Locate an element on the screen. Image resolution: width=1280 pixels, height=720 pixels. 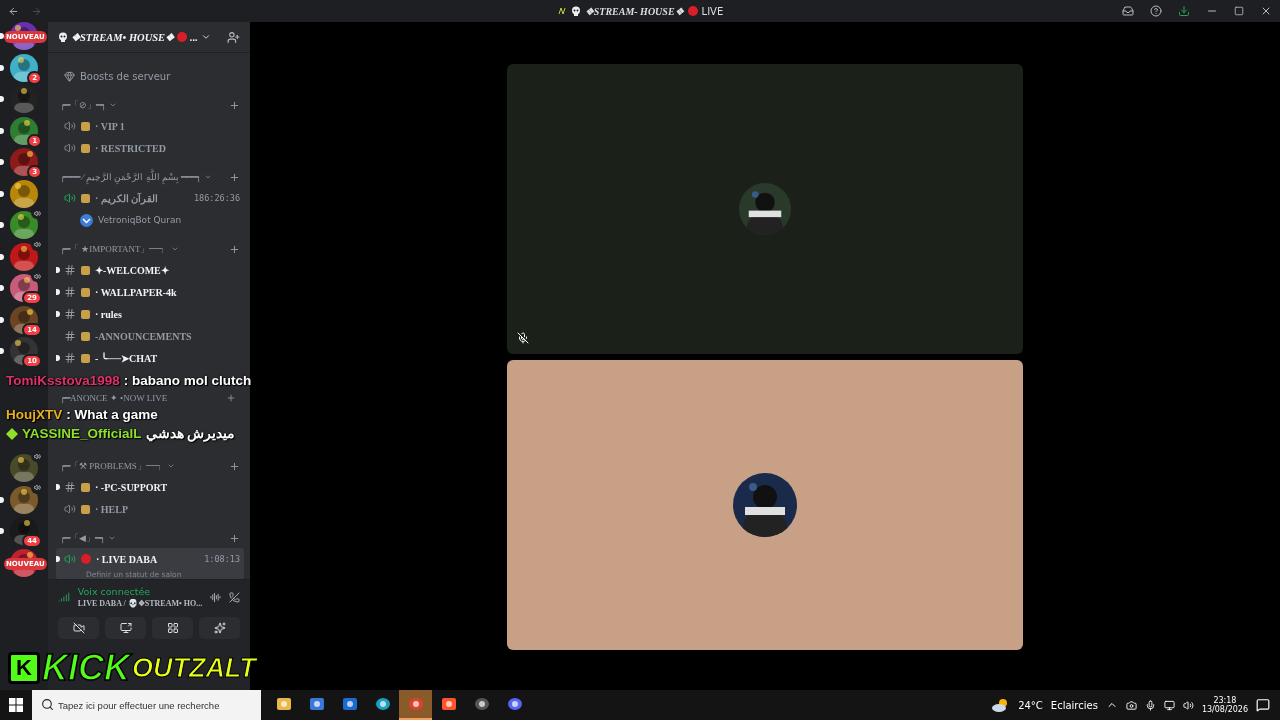
invite-icon is located at coordinates (233, 37).